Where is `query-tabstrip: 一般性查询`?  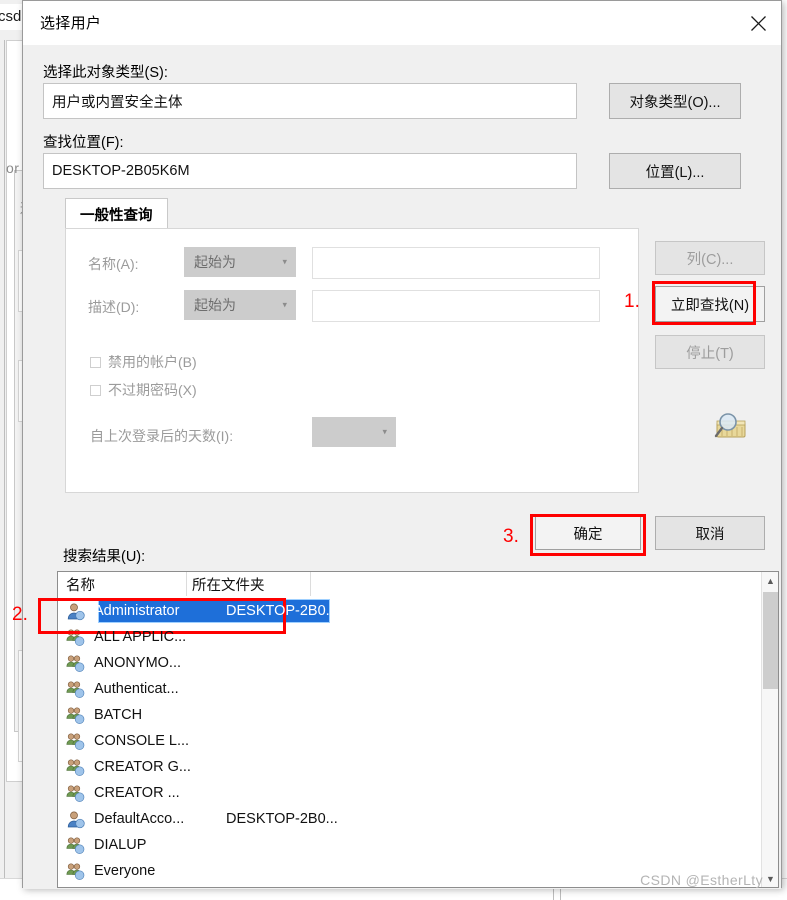
query-tabstrip: 一般性查询 is located at coordinates (352, 213).